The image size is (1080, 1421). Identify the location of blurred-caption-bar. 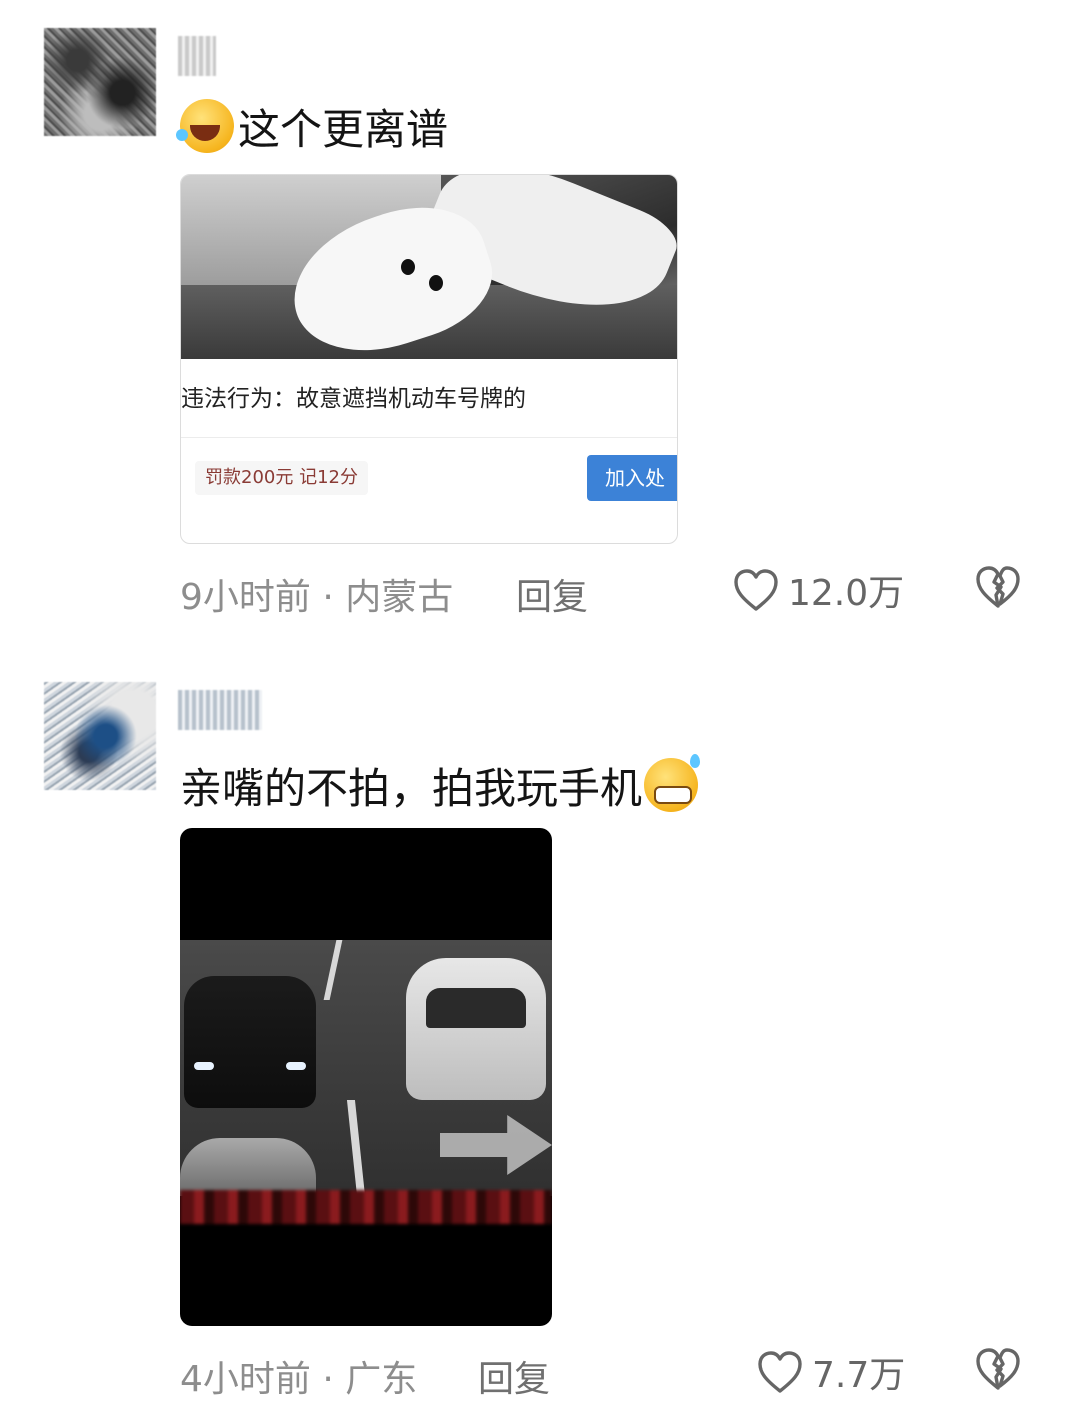
(366, 1207).